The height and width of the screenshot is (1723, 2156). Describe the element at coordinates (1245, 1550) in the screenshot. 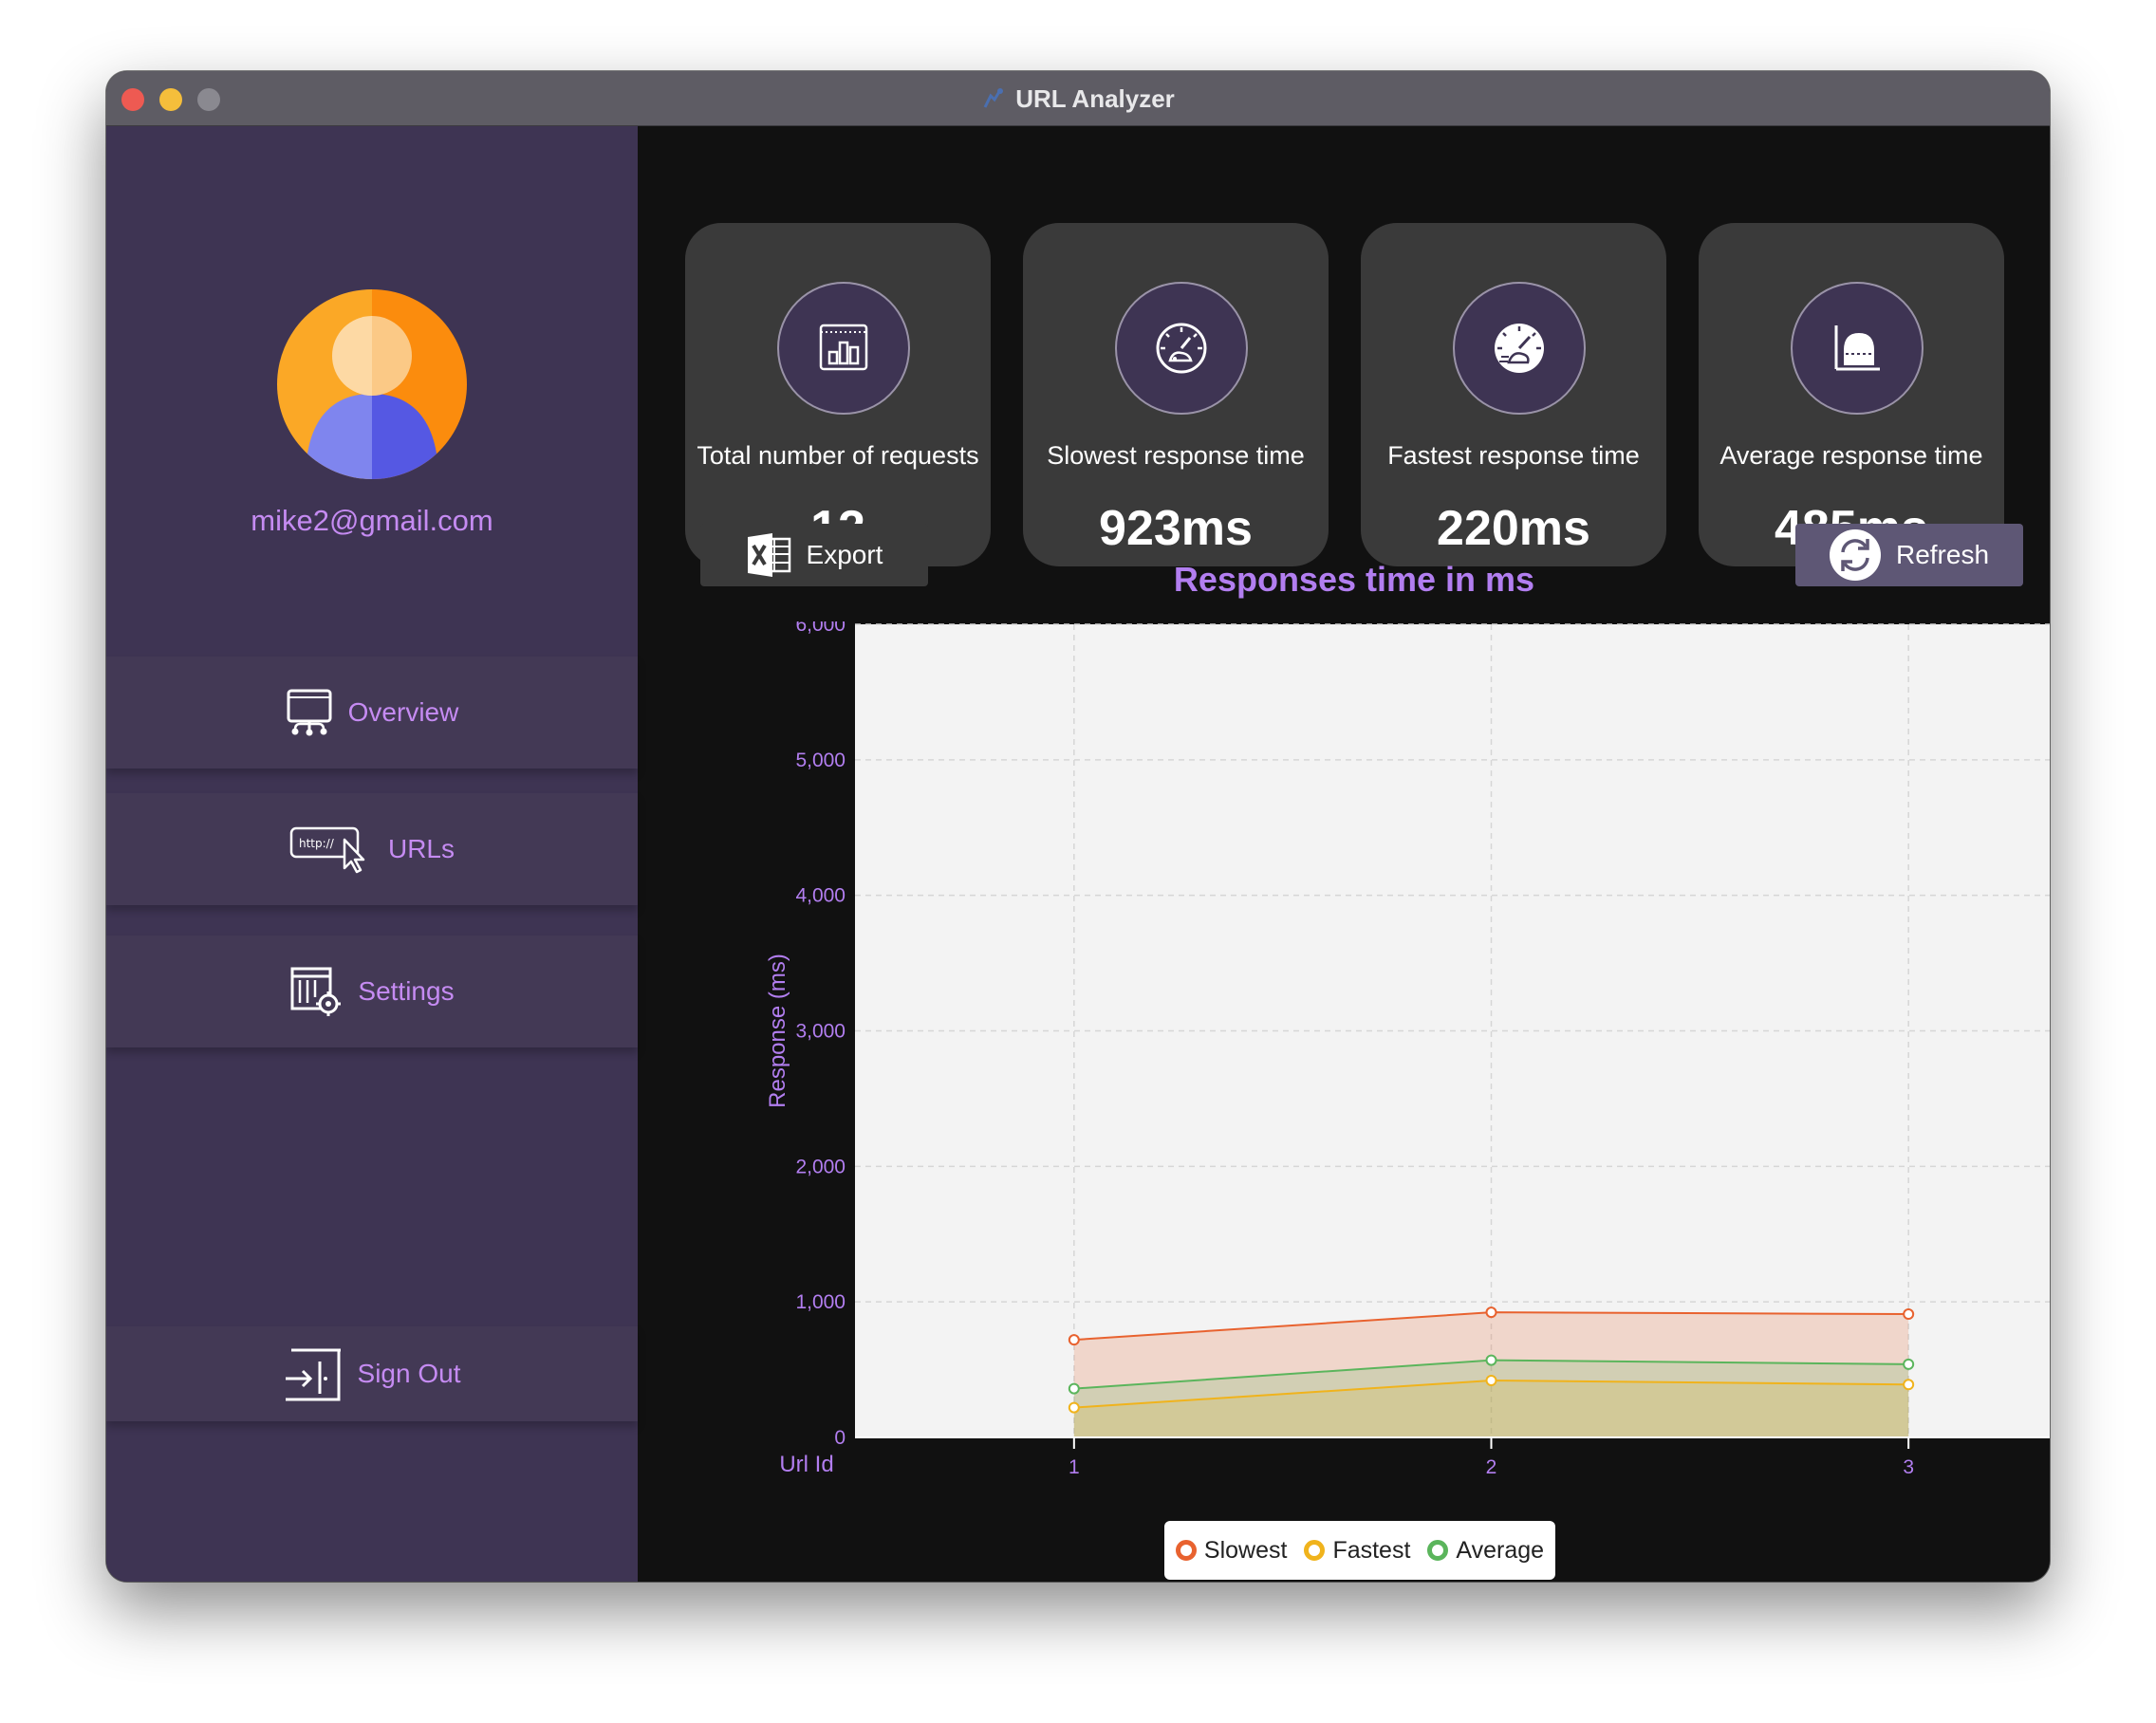

I see `legend-label: Slowest` at that location.